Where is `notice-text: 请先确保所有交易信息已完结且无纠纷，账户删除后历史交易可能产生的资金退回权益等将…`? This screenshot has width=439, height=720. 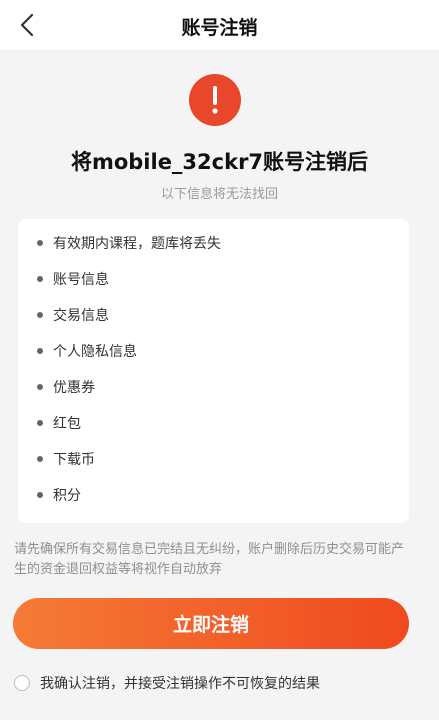
notice-text: 请先确保所有交易信息已完结且无纠纷，账户删除后历史交易可能产生的资金退回权益等将… is located at coordinates (209, 559).